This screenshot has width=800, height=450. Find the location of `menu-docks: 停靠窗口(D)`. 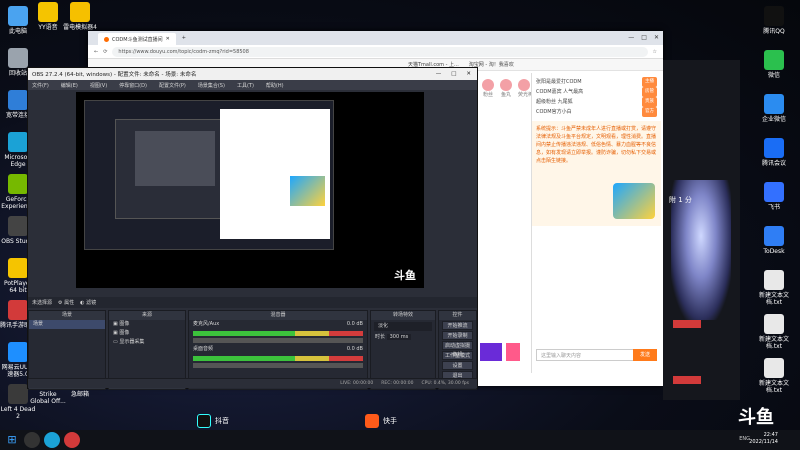

menu-docks: 停靠窗口(D) is located at coordinates (133, 85).